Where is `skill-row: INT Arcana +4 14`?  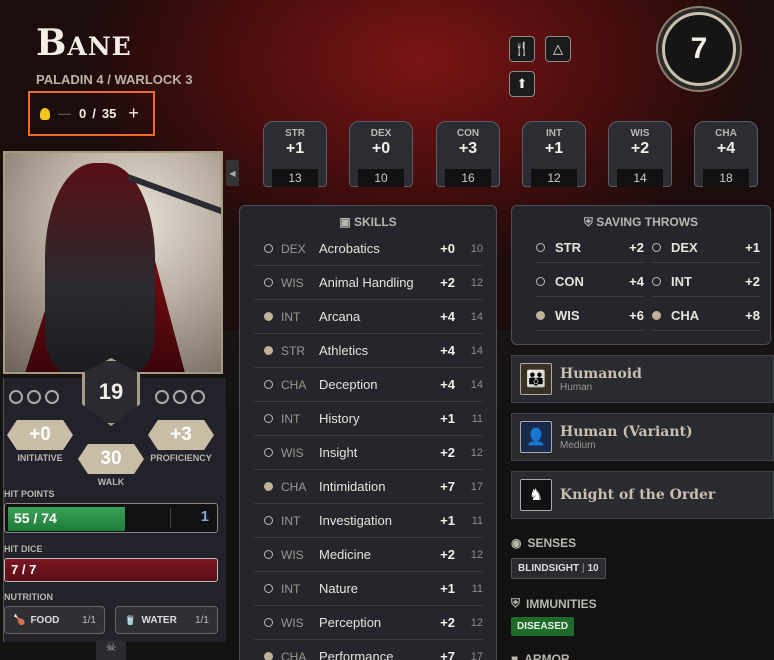 skill-row: INT Arcana +4 14 is located at coordinates (368, 317).